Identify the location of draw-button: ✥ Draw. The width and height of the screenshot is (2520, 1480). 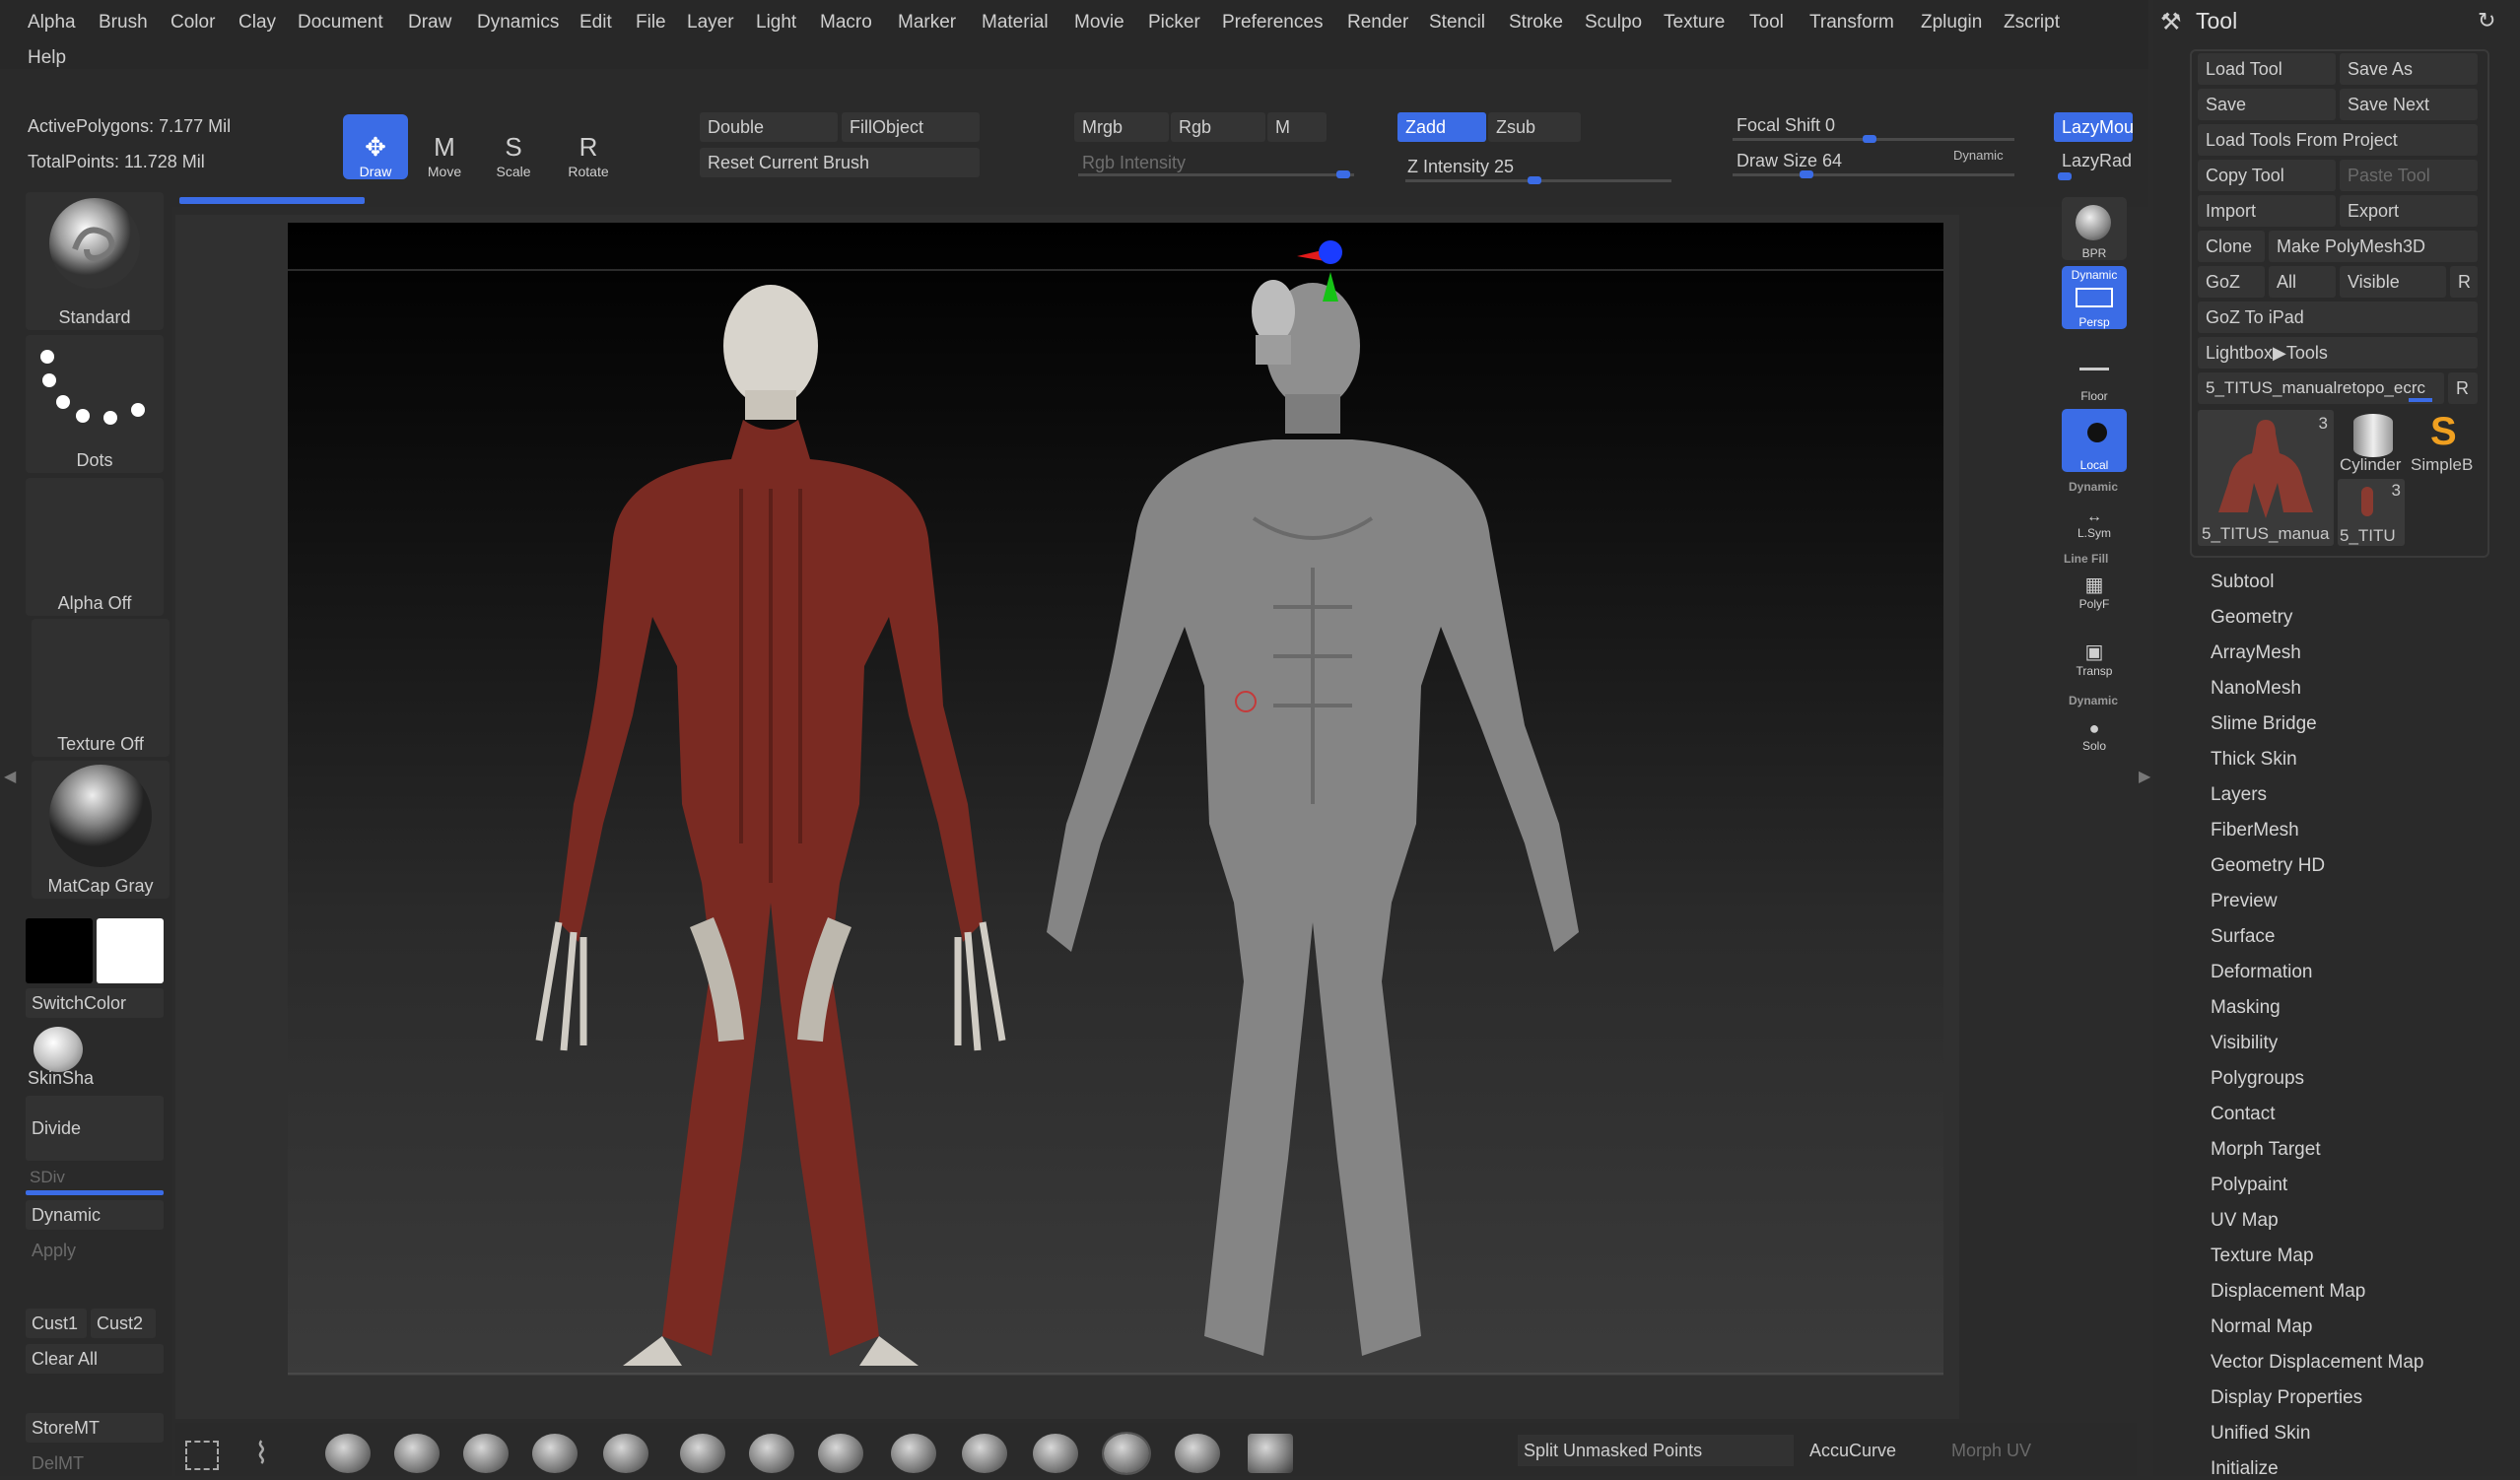
(375, 146).